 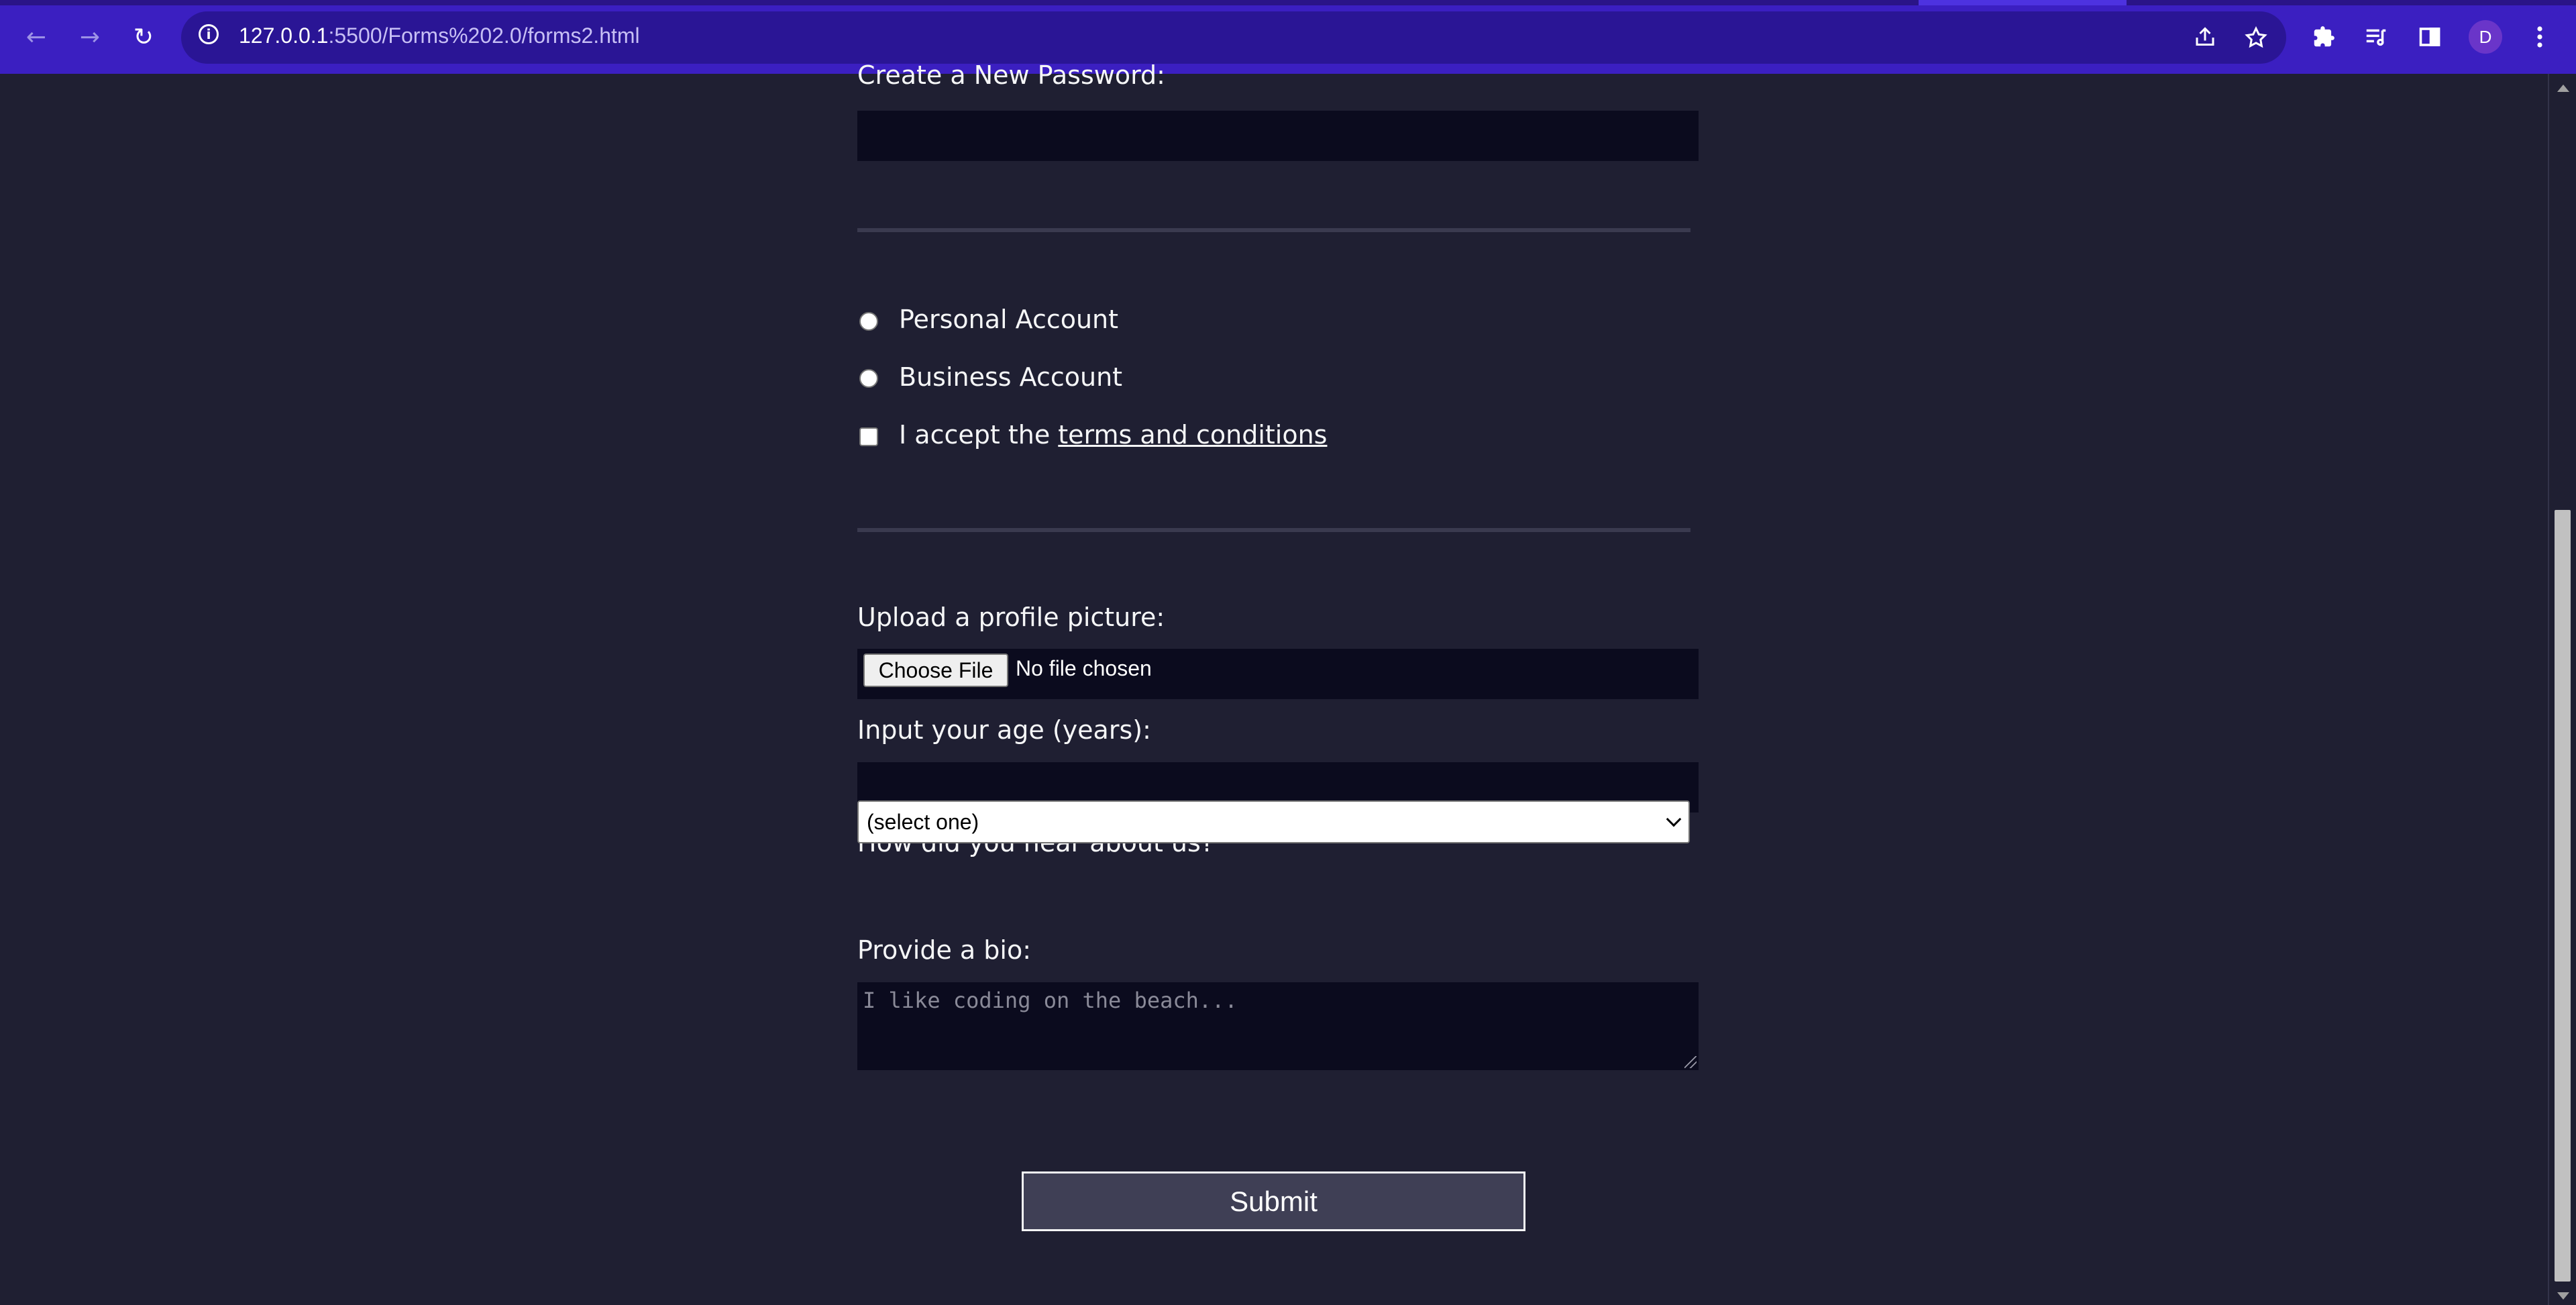 I want to click on scroll-thumb, so click(x=2563, y=896).